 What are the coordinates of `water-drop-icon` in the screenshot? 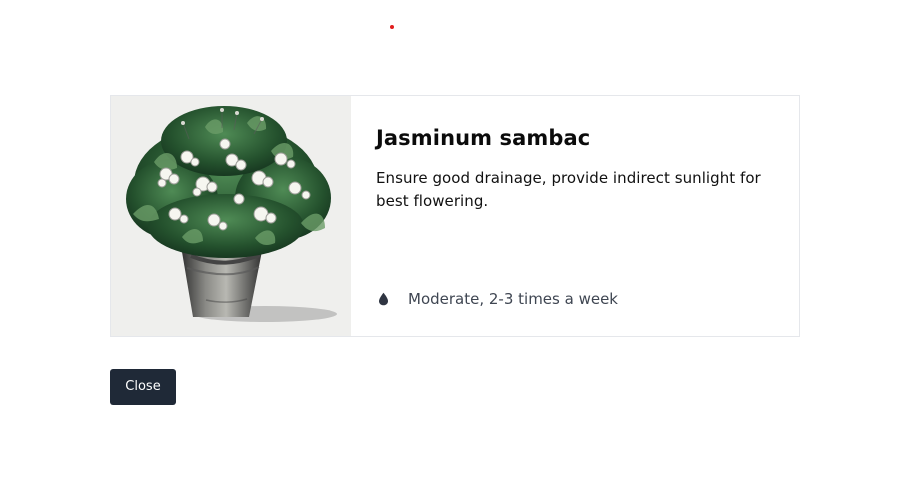 It's located at (383, 299).